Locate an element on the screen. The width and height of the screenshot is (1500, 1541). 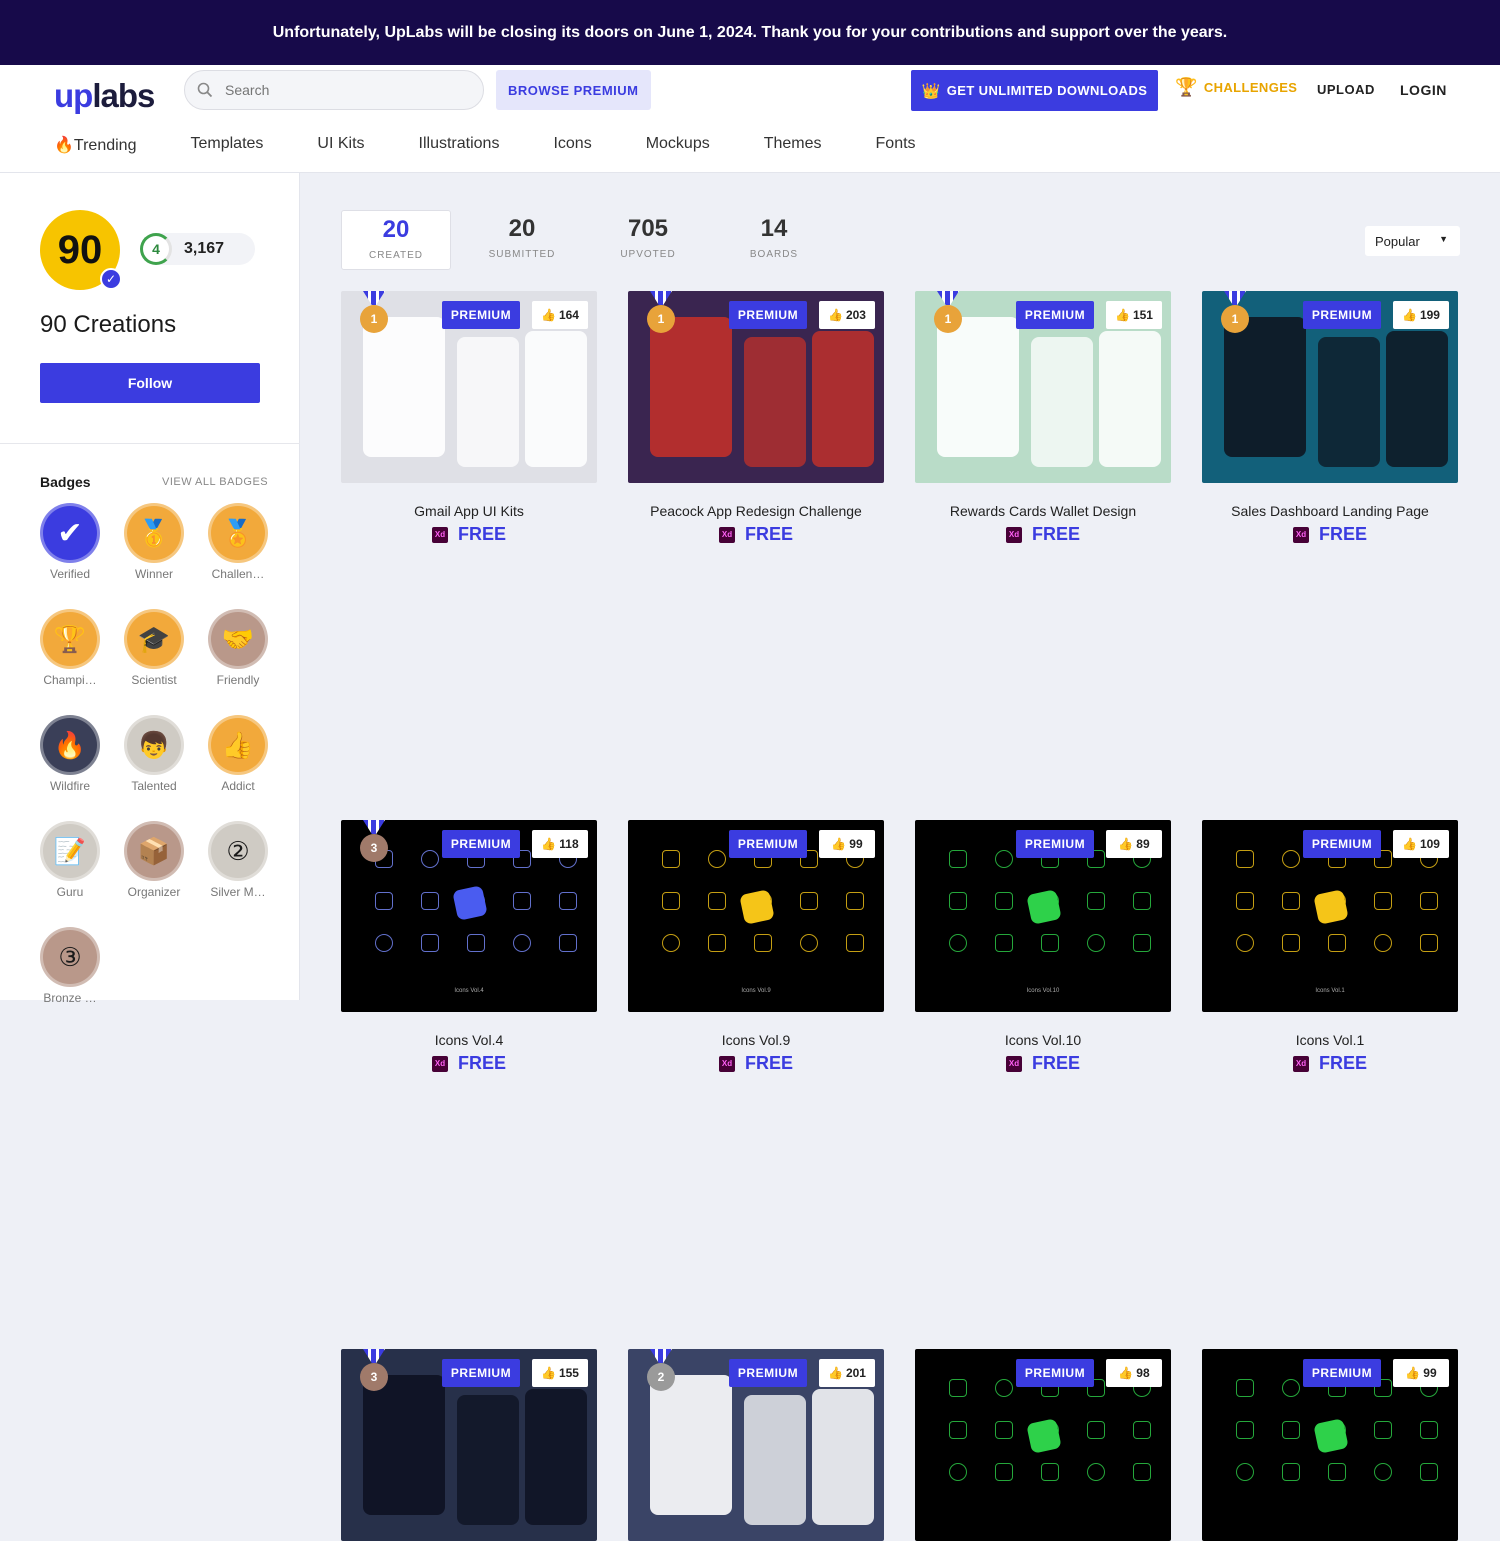
card-title: Icons Vol.10 is located at coordinates (1043, 1040).